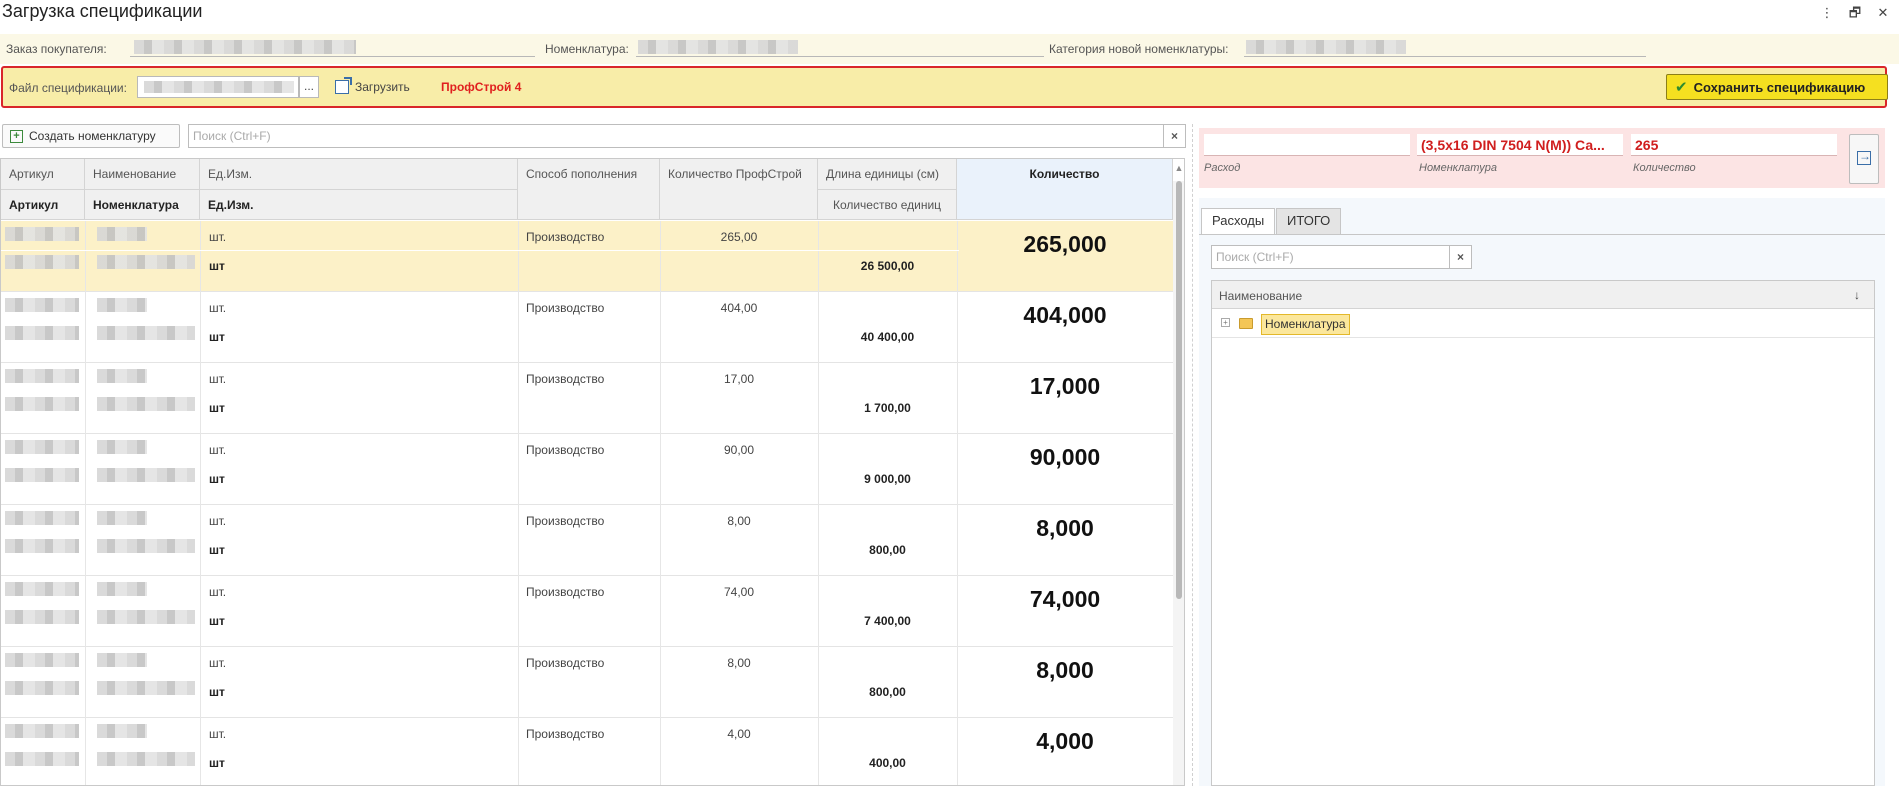 The height and width of the screenshot is (786, 1899). What do you see at coordinates (1238, 221) in the screenshot?
I see `tab-expenses: Расходы` at bounding box center [1238, 221].